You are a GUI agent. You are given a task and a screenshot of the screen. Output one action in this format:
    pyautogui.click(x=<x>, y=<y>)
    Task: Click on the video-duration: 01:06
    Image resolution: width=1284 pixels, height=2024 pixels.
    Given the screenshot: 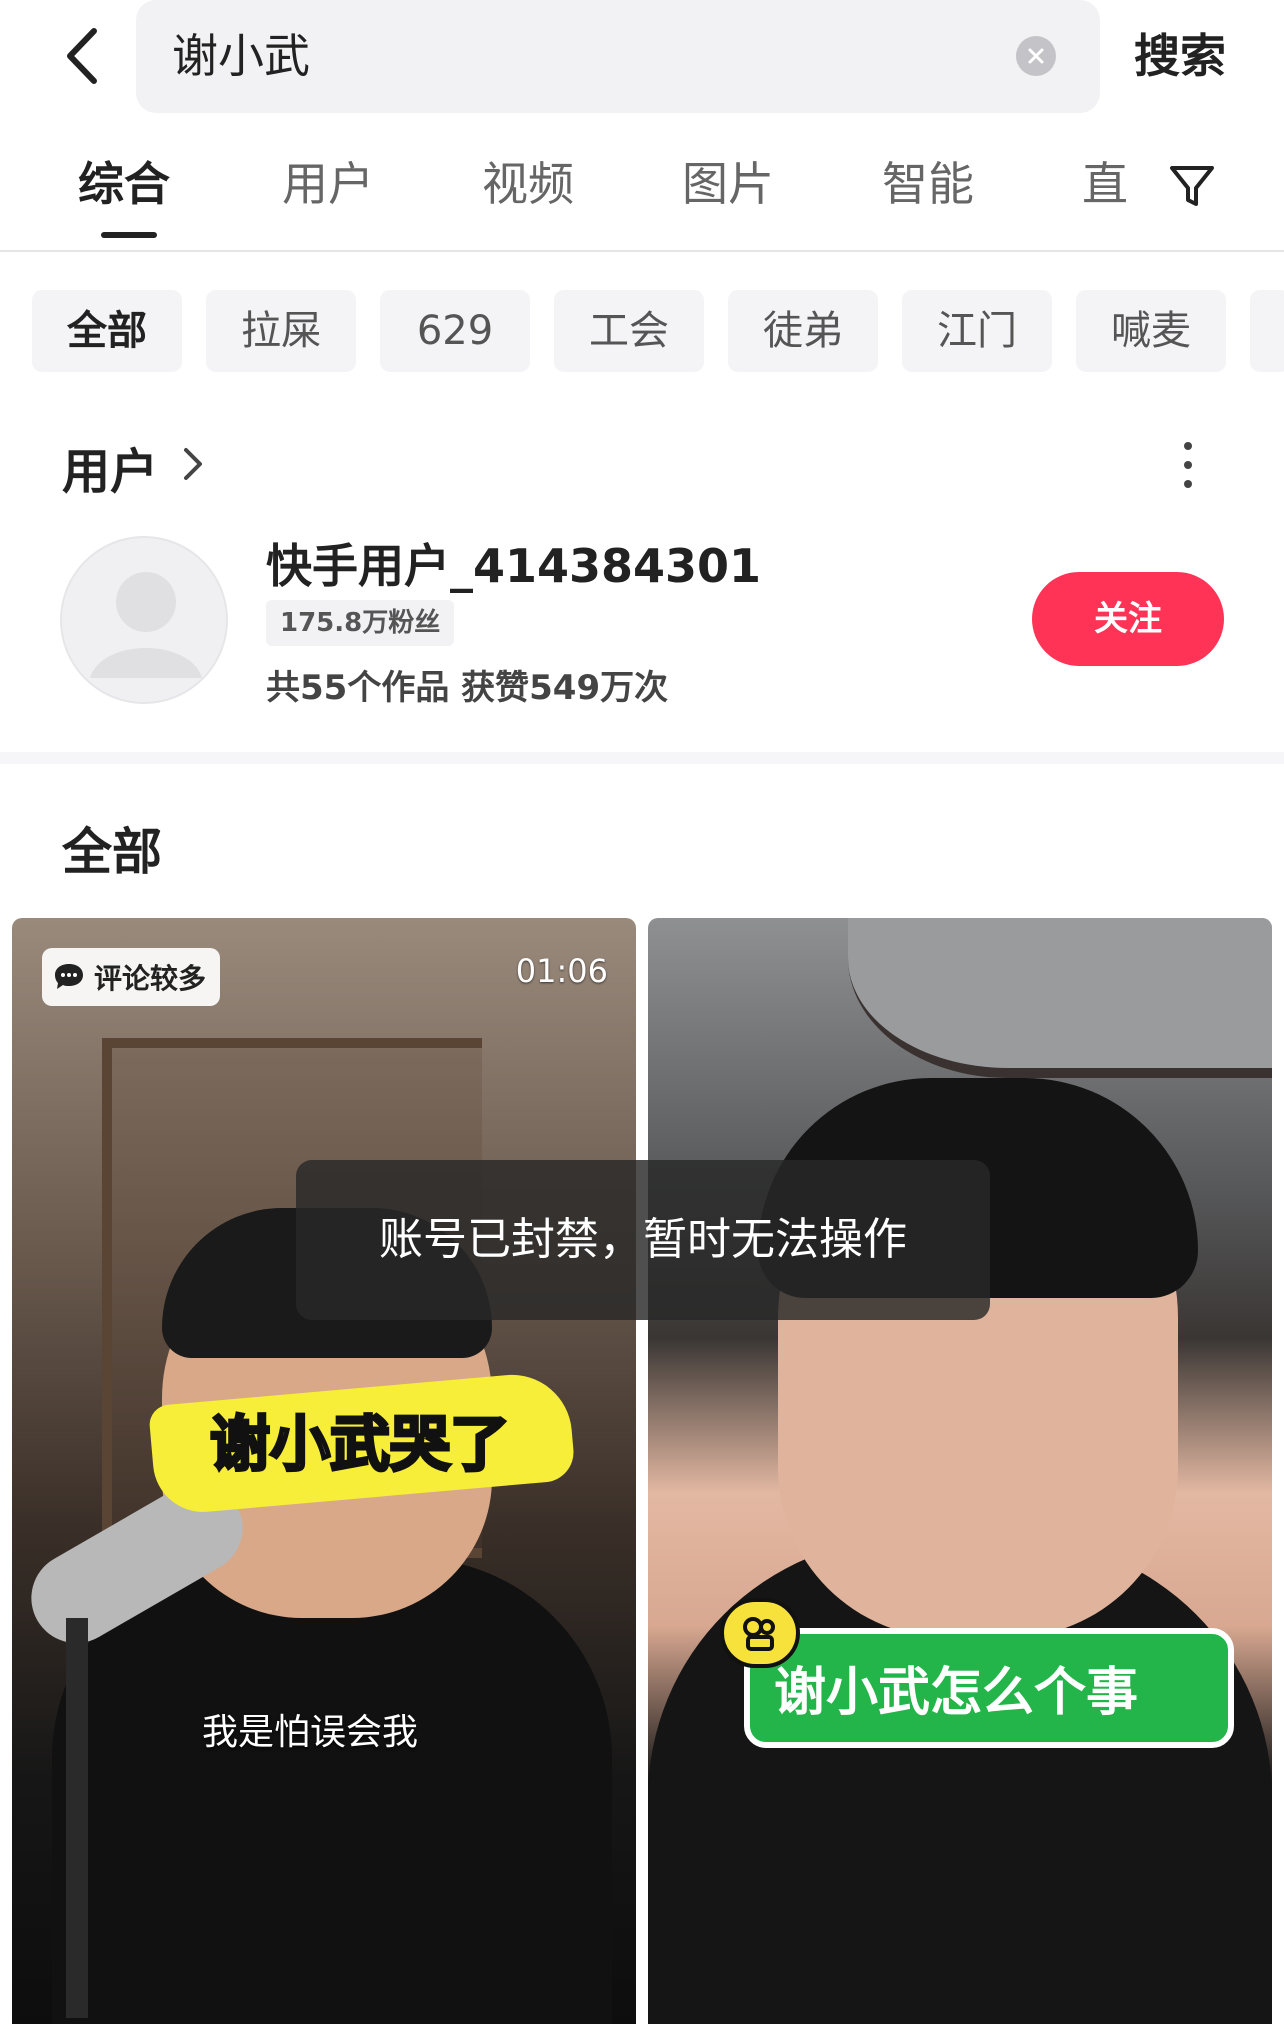 What is the action you would take?
    pyautogui.click(x=561, y=971)
    